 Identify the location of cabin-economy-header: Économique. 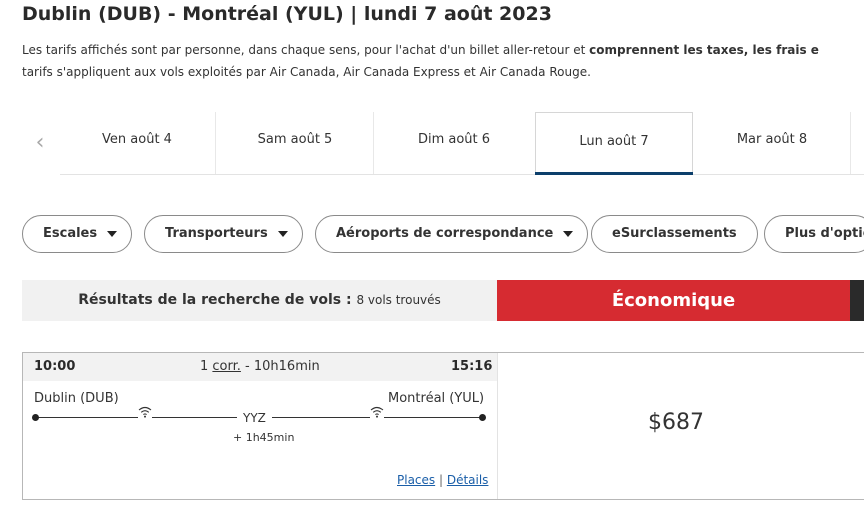
(673, 300).